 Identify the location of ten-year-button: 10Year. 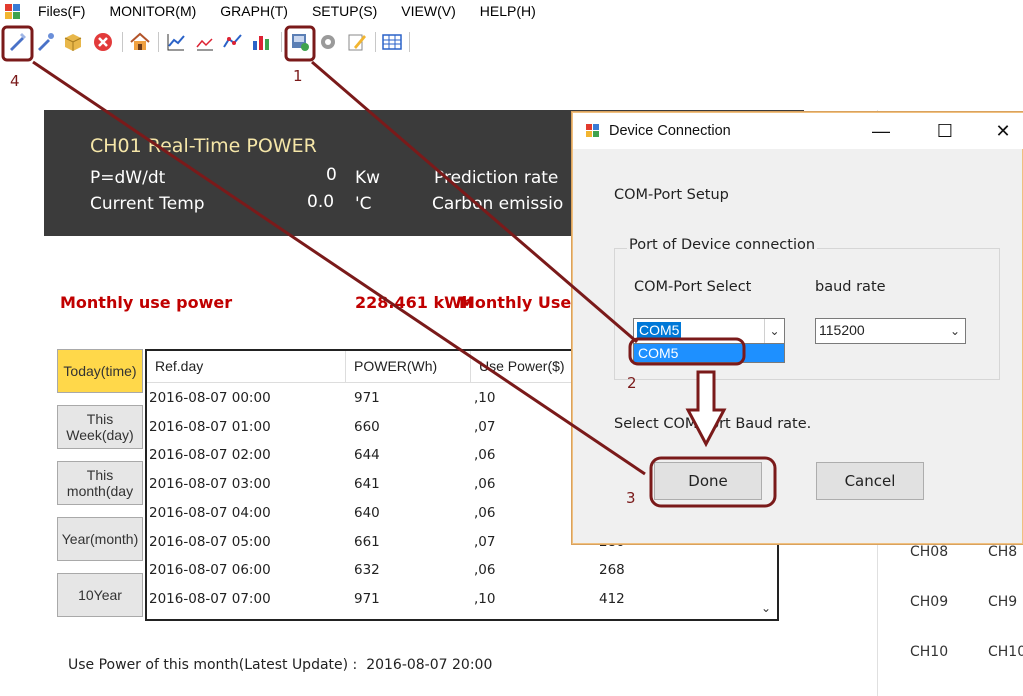
(100, 595).